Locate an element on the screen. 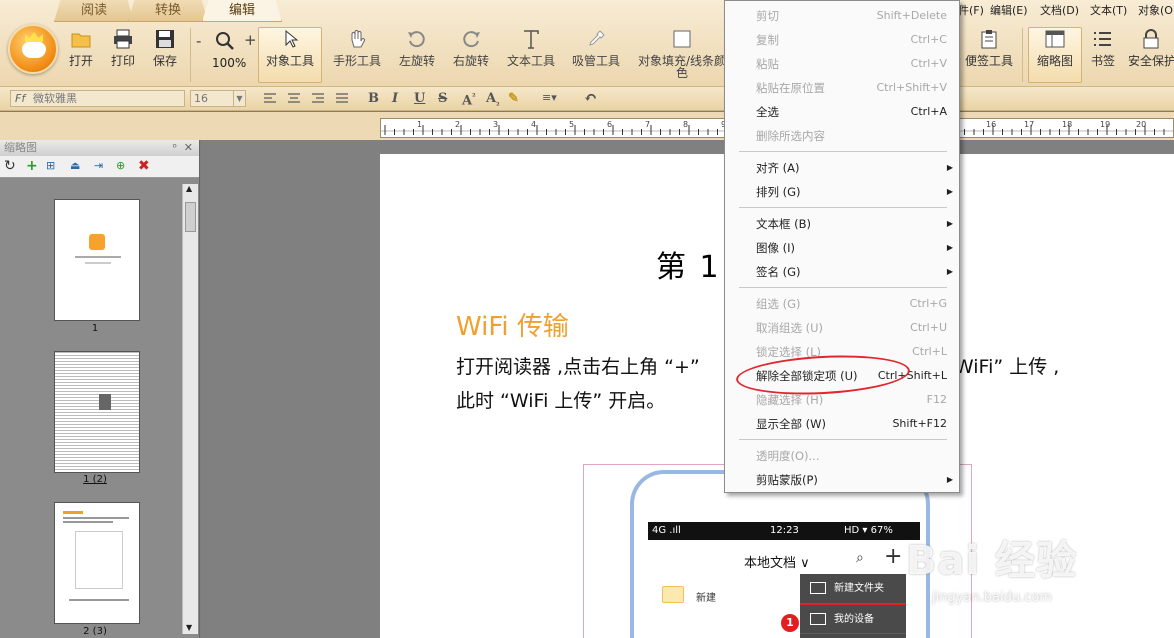 Image resolution: width=1174 pixels, height=638 pixels. magnifier-icon is located at coordinates (225, 41).